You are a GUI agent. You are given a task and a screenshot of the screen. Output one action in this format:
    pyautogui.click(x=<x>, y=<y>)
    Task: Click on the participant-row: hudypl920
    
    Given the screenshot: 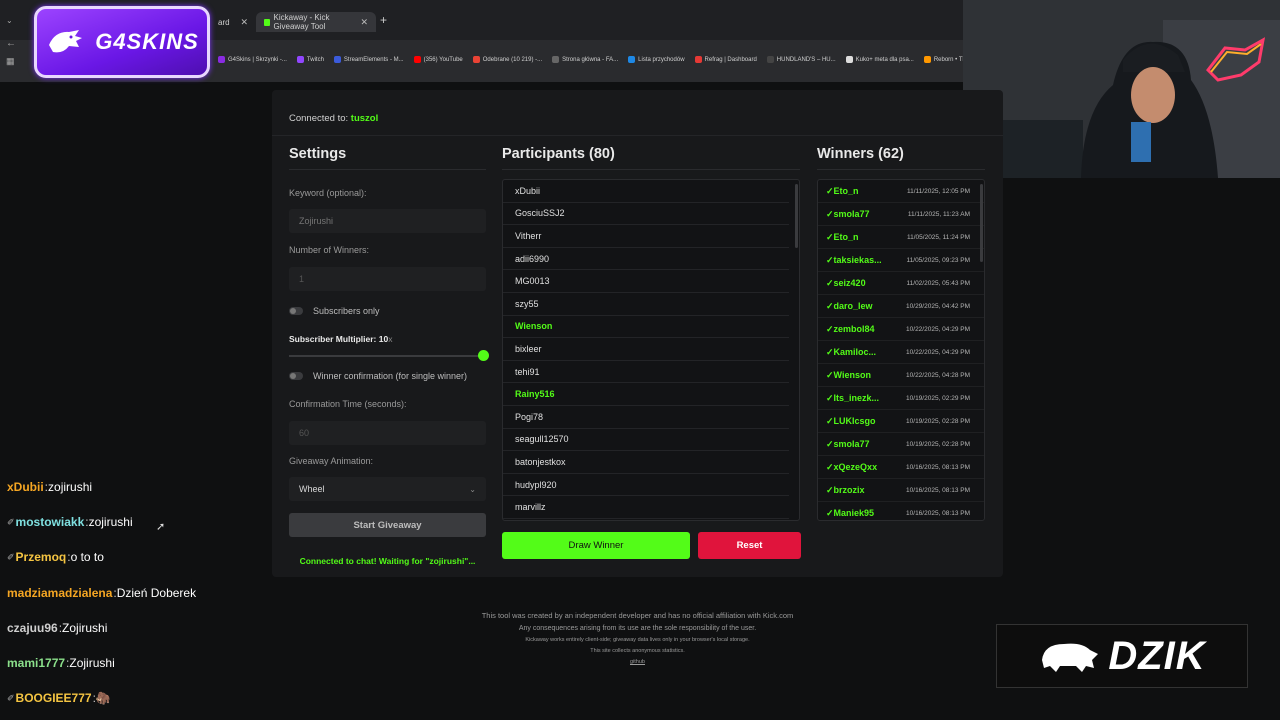 What is the action you would take?
    pyautogui.click(x=646, y=485)
    